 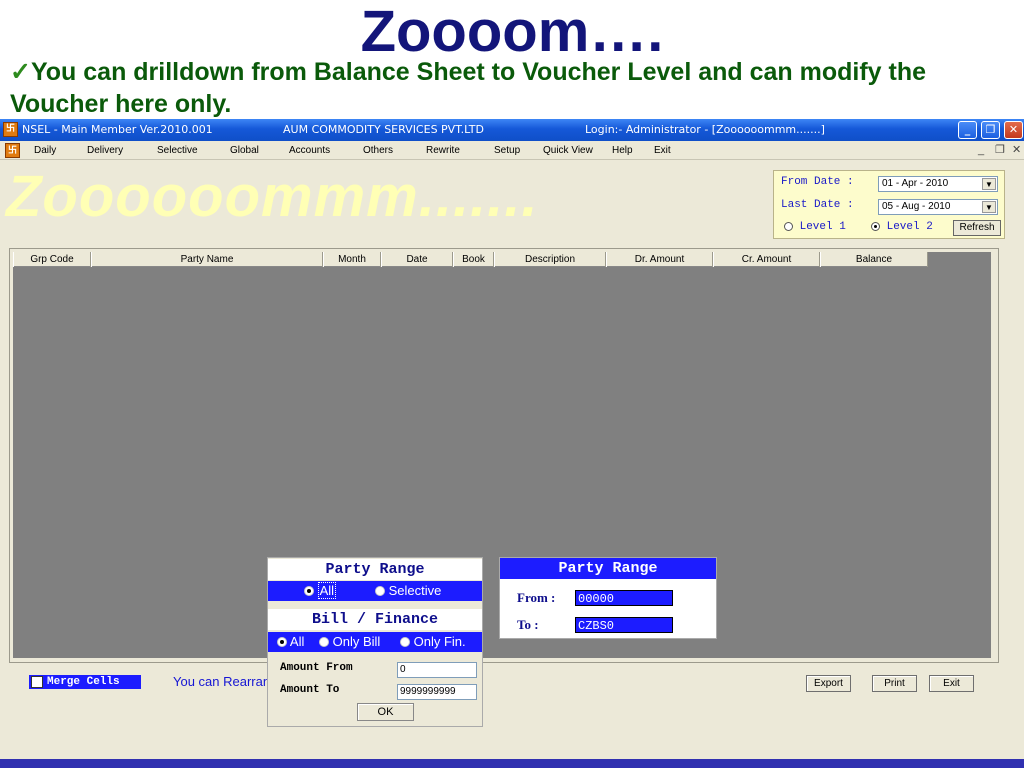 I want to click on menu-delivery: Delivery, so click(x=105, y=150).